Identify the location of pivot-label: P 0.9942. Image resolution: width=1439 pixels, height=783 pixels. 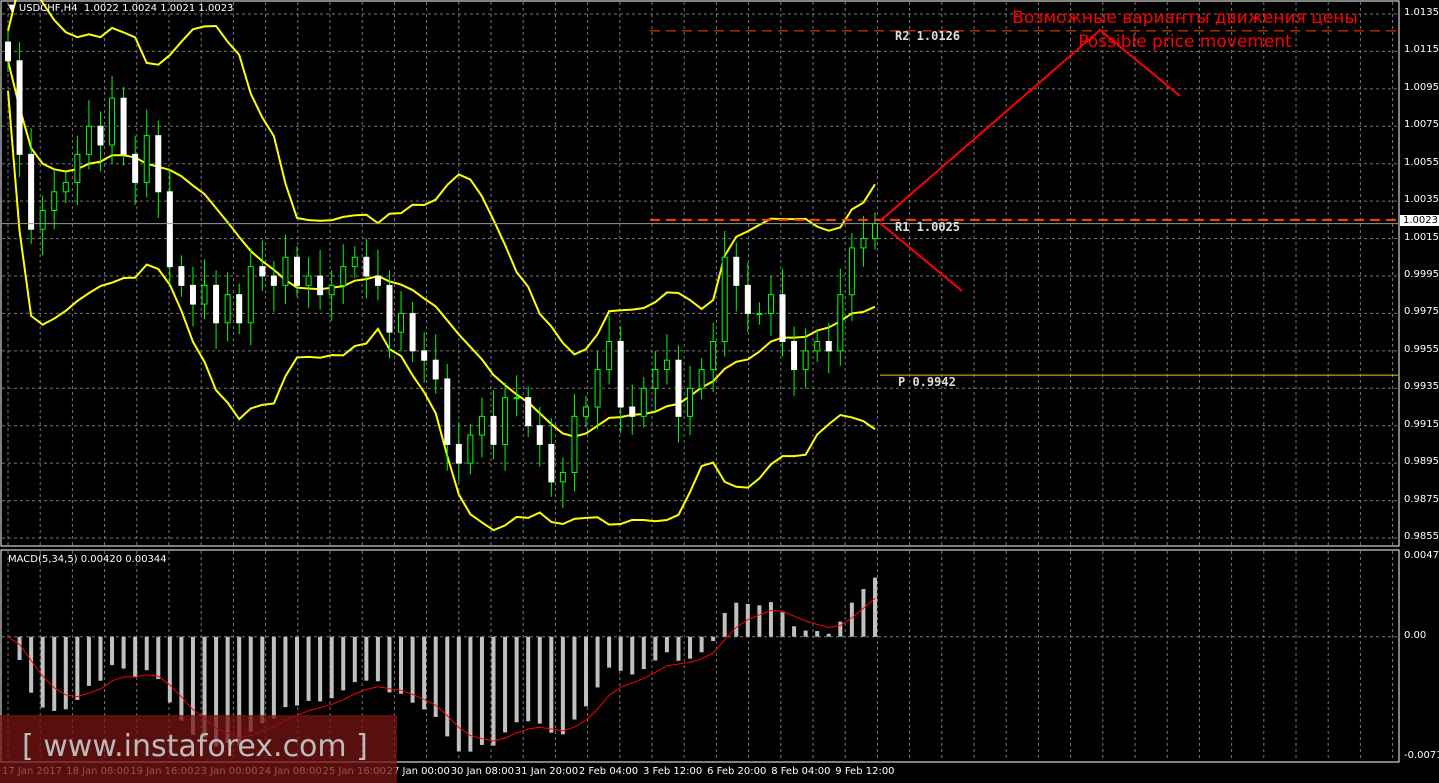
(927, 382).